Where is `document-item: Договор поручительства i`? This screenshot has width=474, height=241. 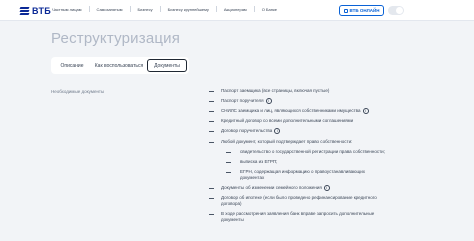
document-item: Договор поручительства i is located at coordinates (299, 131).